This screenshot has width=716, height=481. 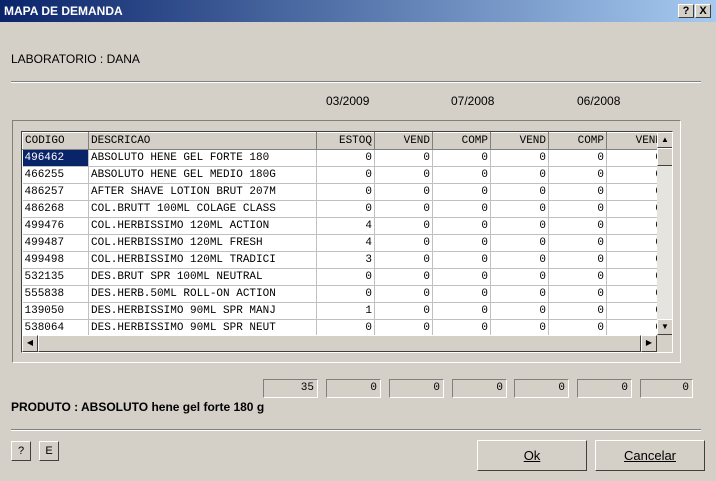 I want to click on cell-codigo: 496462, so click(x=55, y=158).